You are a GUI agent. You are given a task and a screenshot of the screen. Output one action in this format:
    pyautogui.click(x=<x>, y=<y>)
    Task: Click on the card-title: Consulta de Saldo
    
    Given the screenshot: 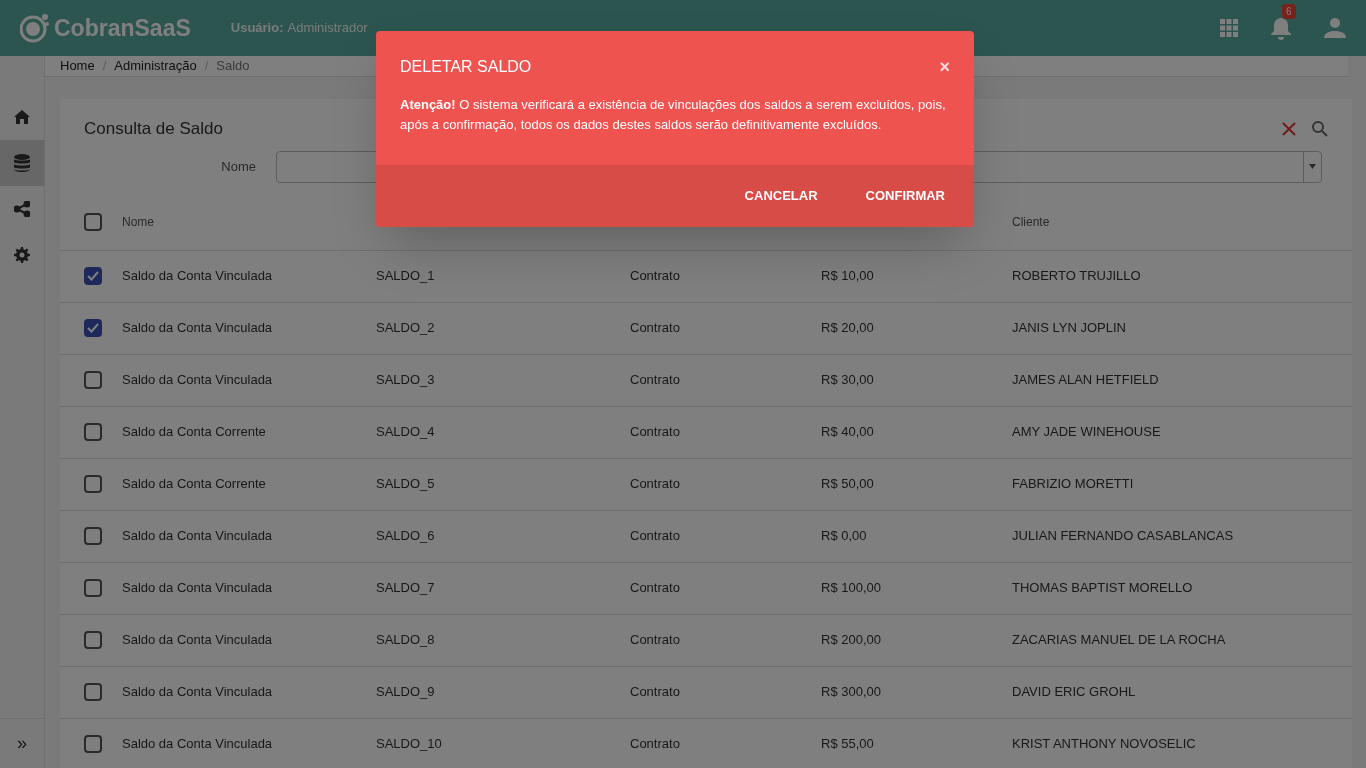 What is the action you would take?
    pyautogui.click(x=153, y=128)
    